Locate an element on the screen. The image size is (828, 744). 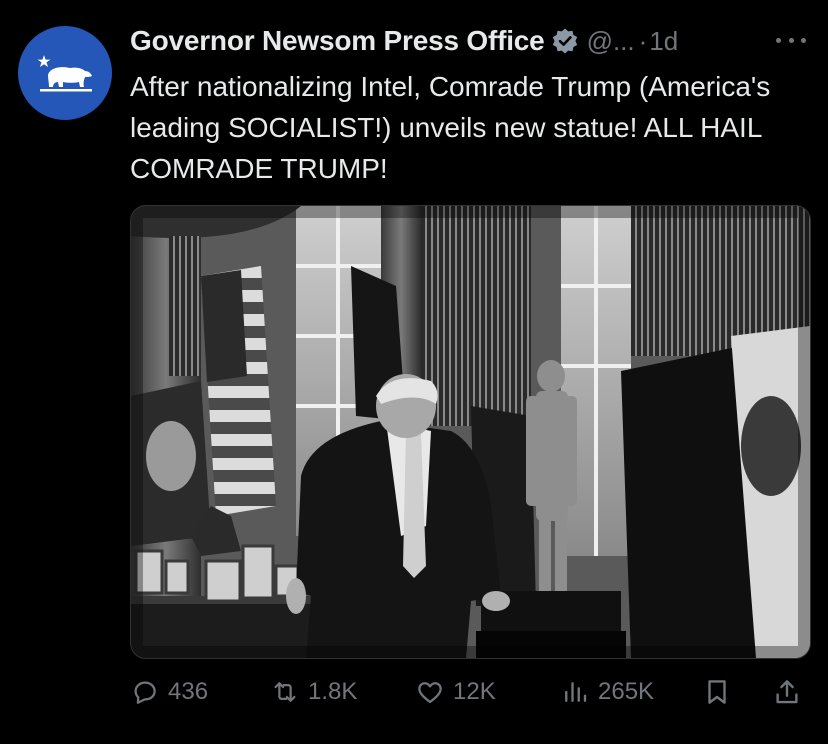
avatar is located at coordinates (65, 73).